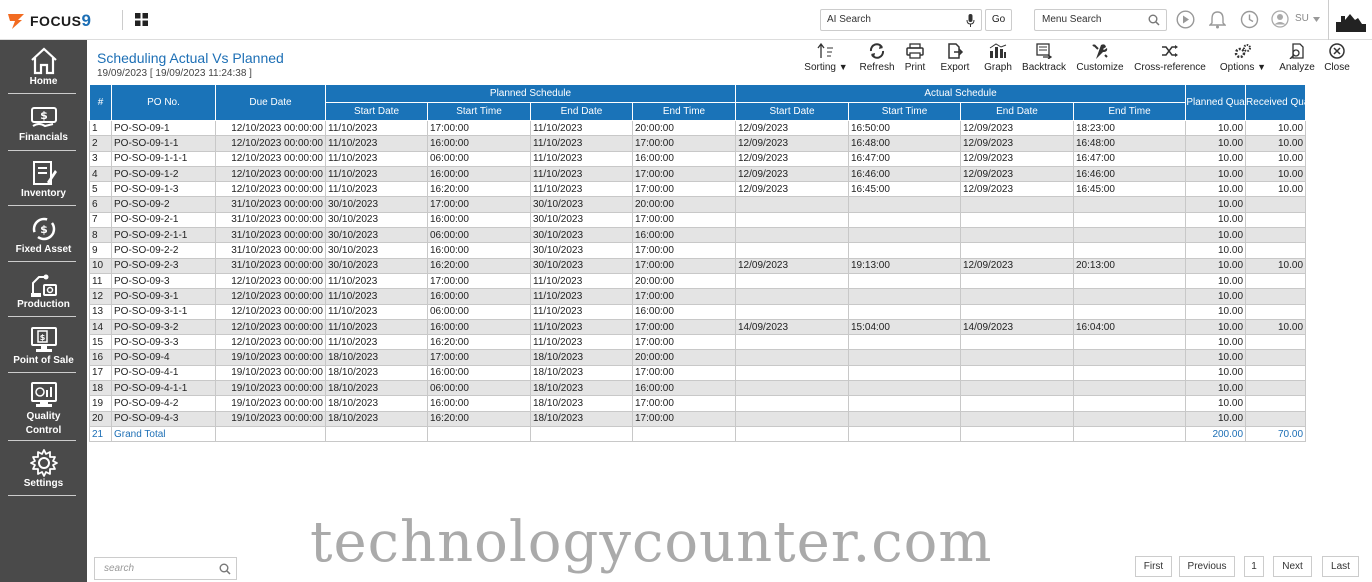 This screenshot has height=582, width=1372. I want to click on print-button: Print, so click(915, 58).